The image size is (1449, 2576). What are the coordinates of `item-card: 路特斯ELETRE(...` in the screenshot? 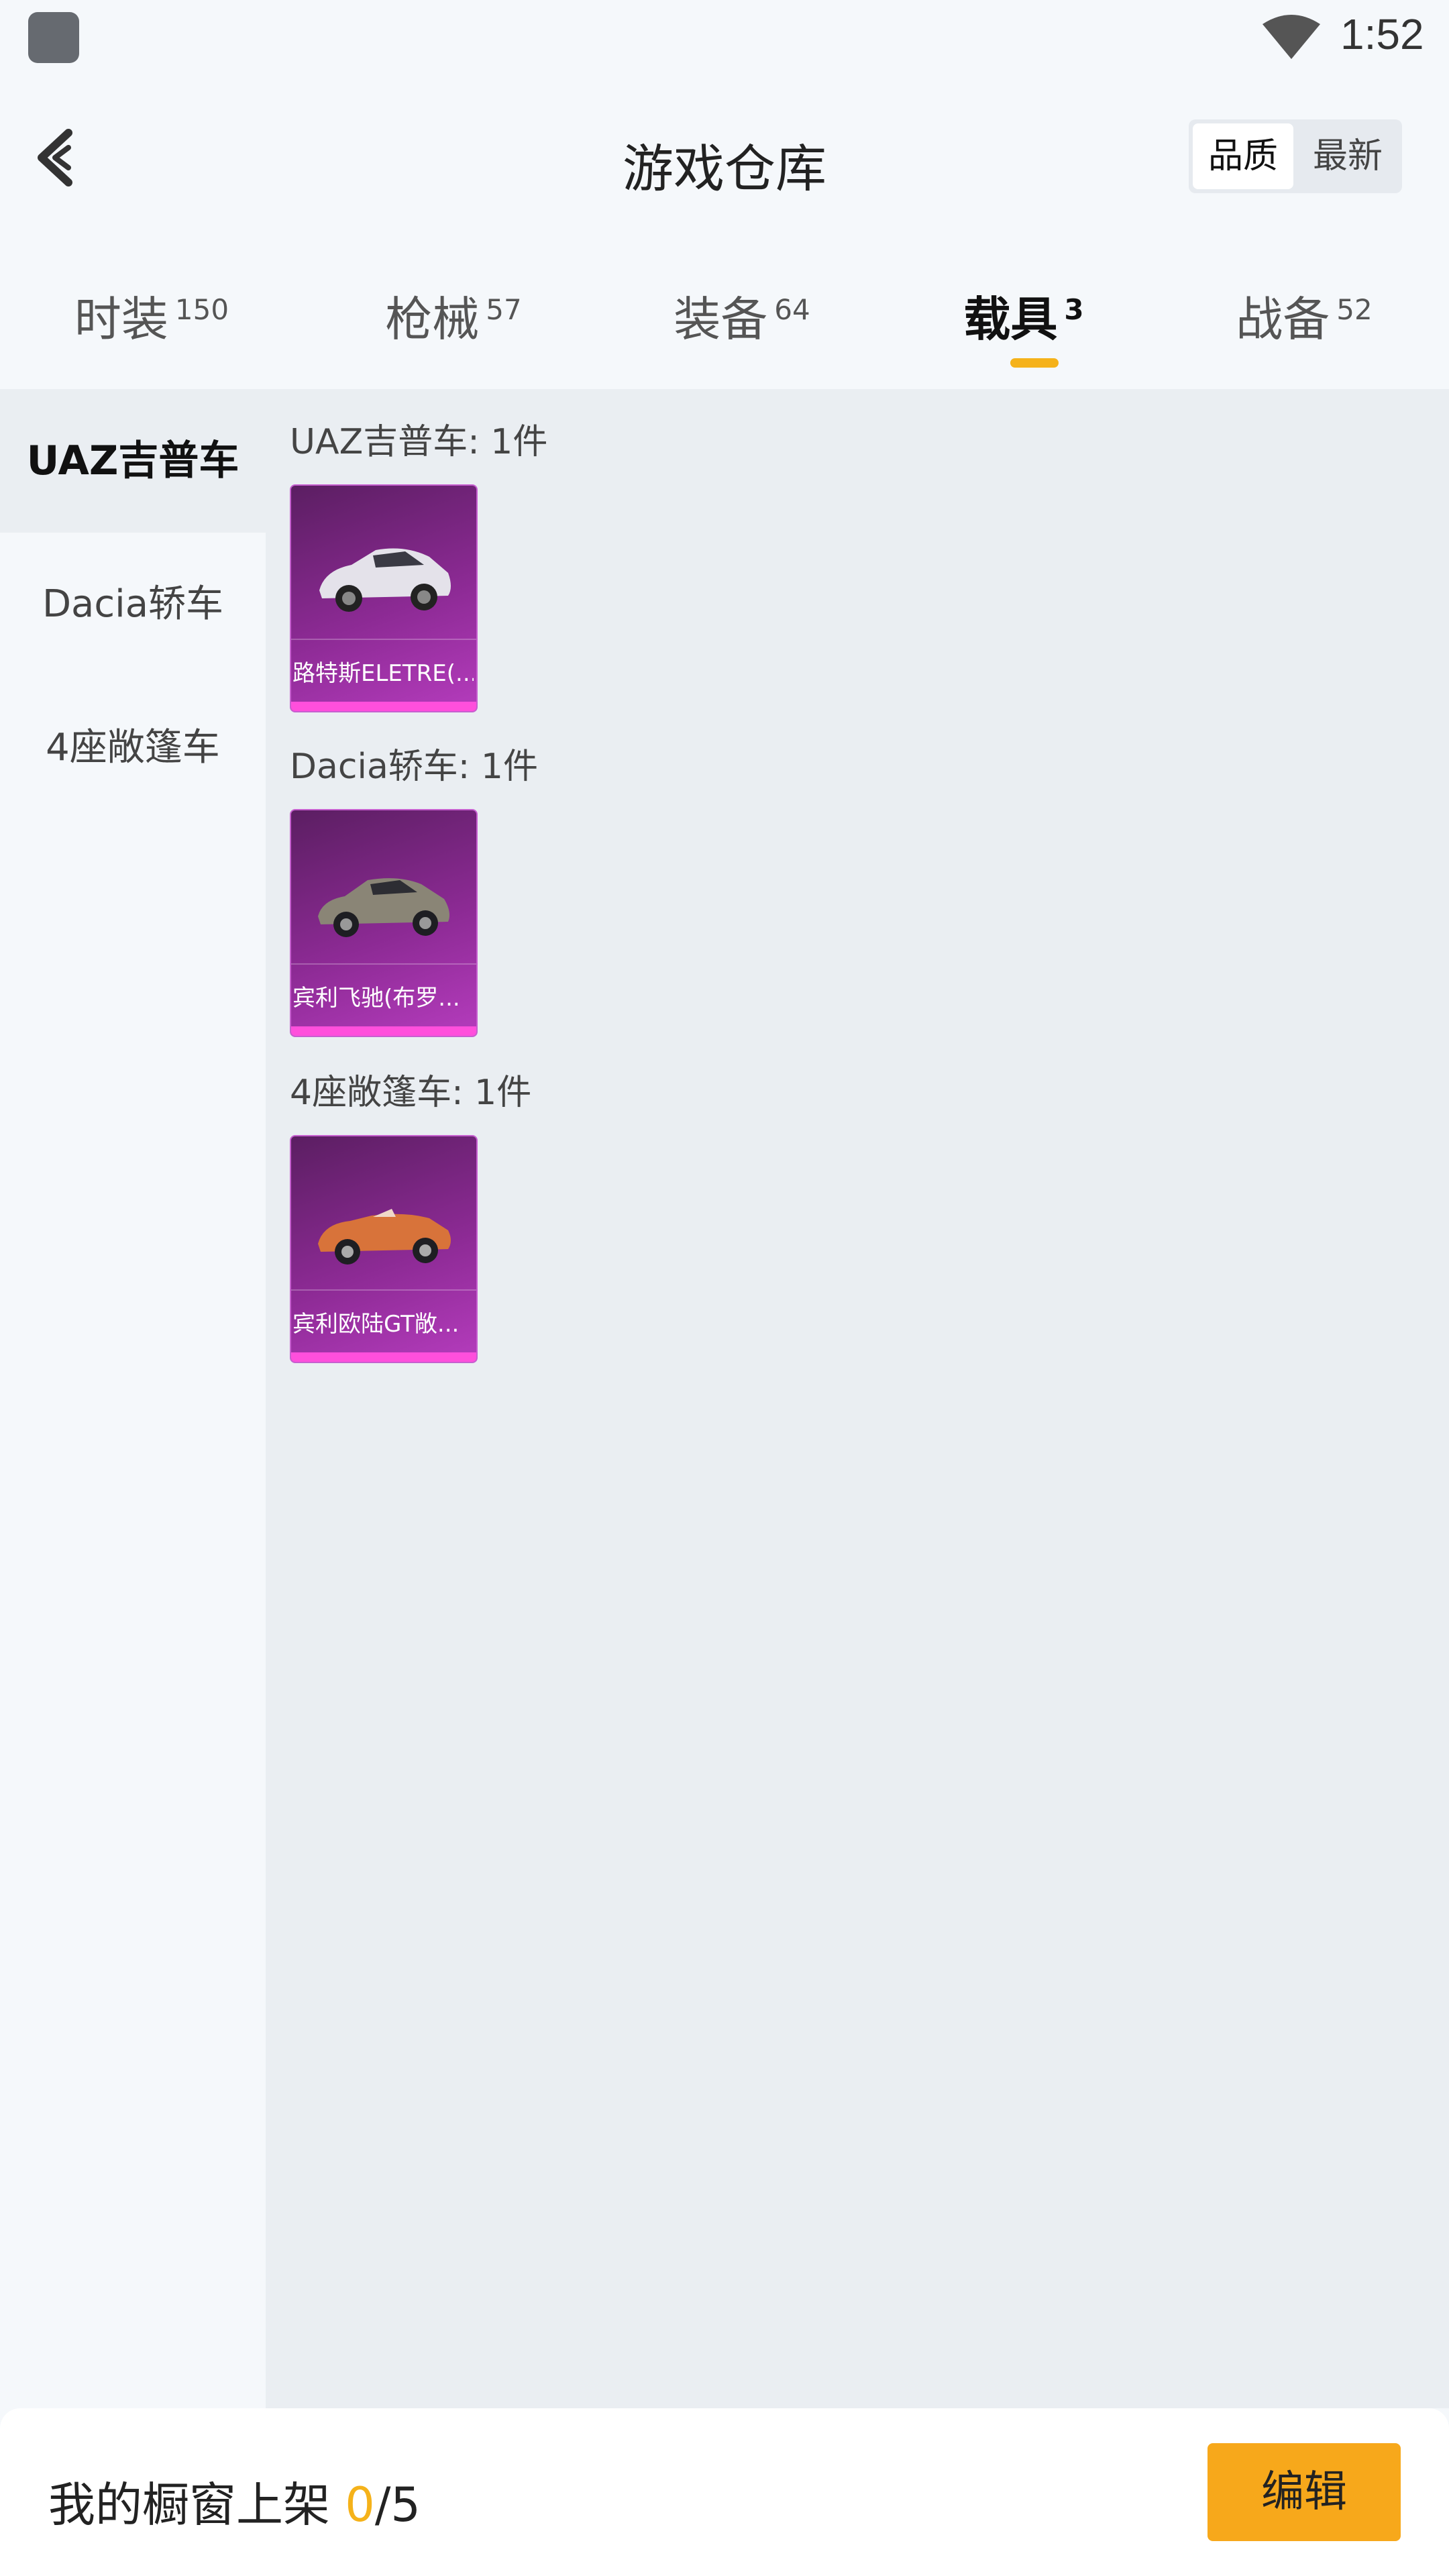 It's located at (384, 598).